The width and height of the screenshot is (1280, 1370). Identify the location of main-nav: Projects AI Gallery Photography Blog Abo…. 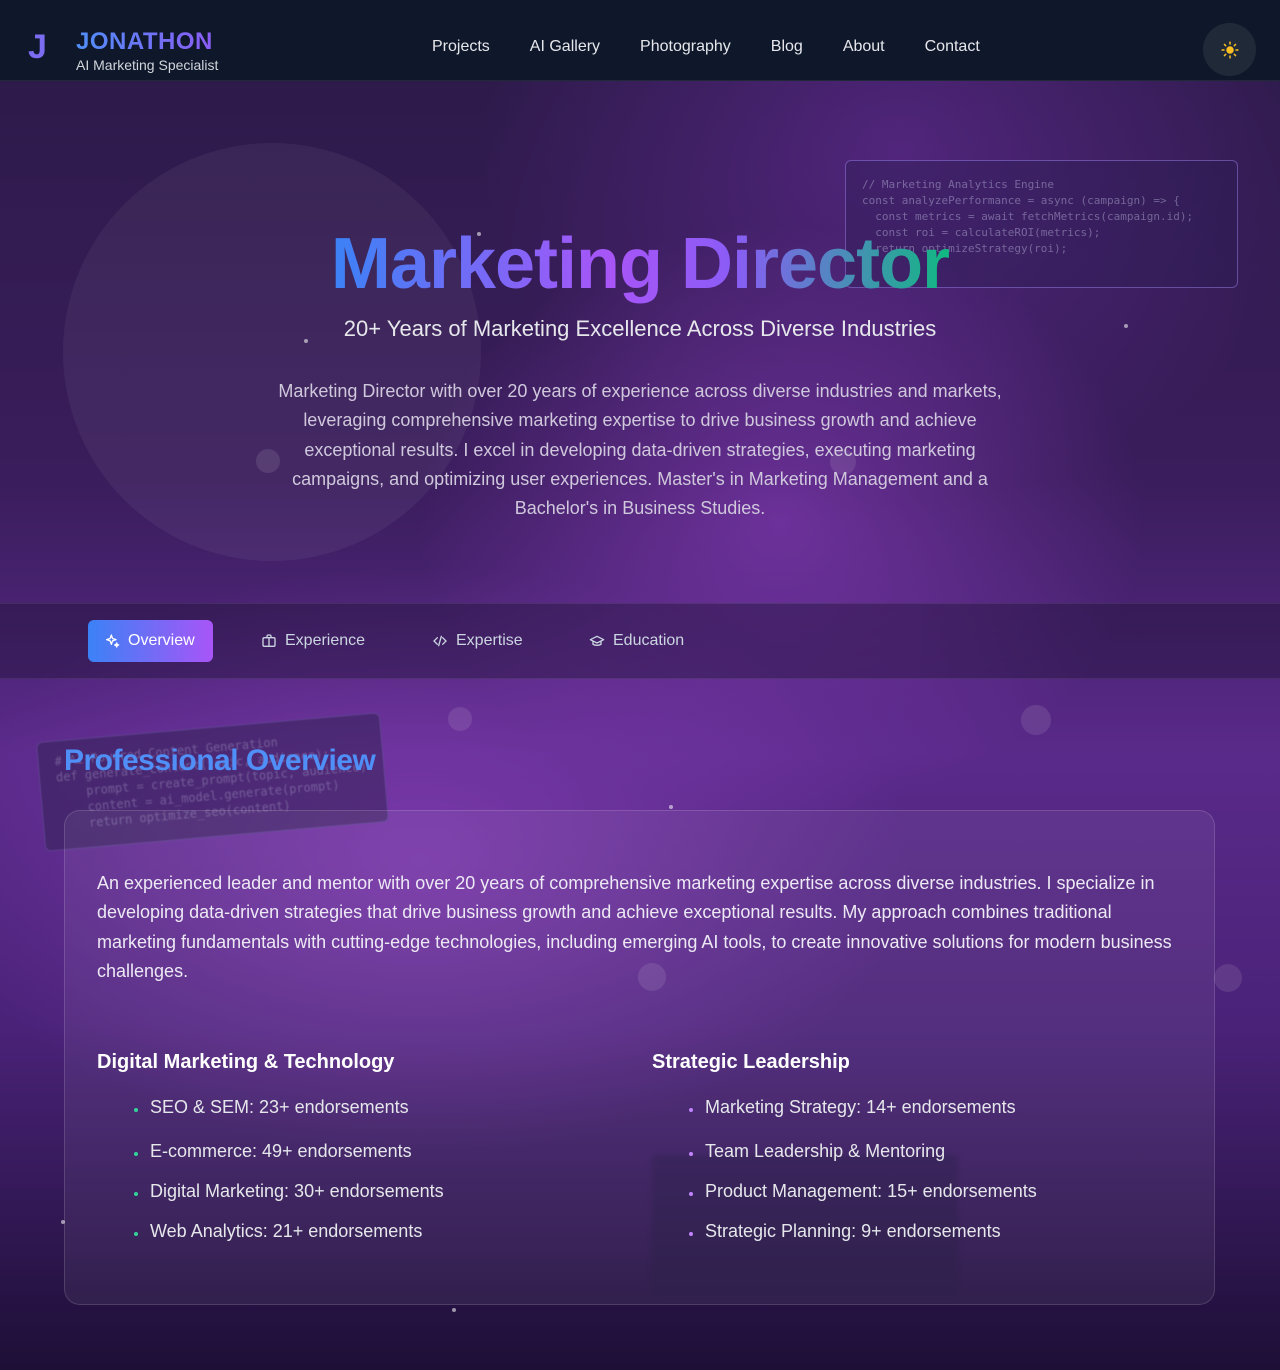
(706, 47).